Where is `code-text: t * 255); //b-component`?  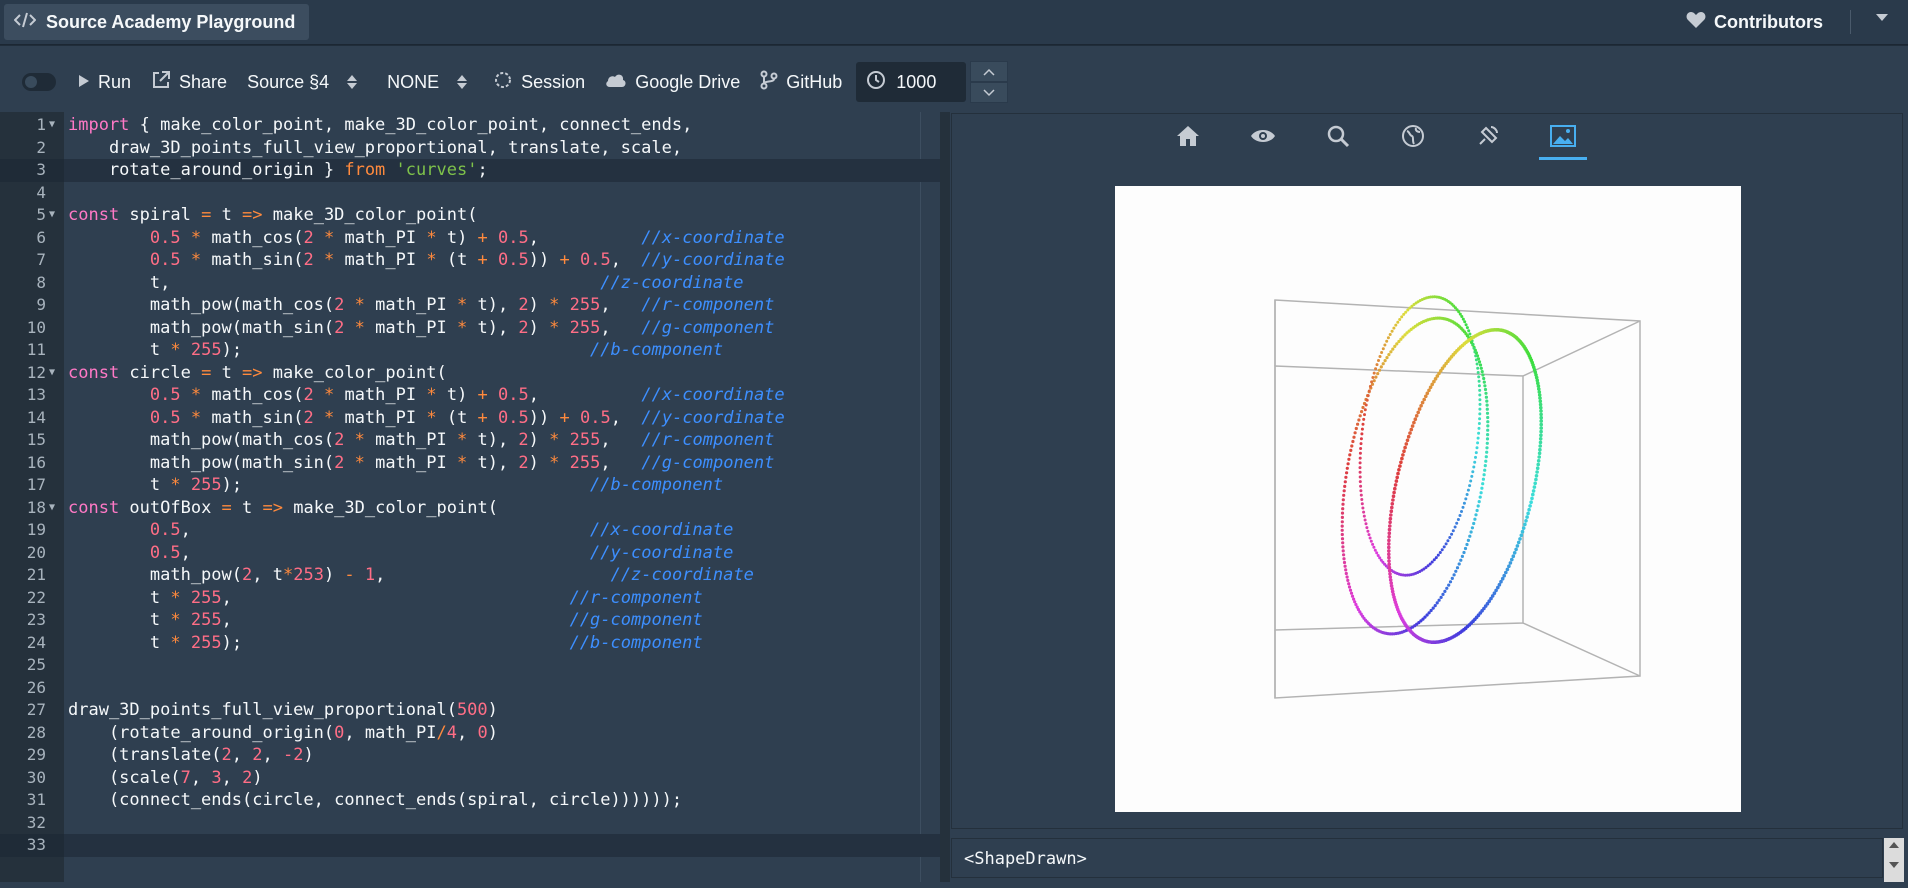
code-text: t * 255); //b-component is located at coordinates (396, 485).